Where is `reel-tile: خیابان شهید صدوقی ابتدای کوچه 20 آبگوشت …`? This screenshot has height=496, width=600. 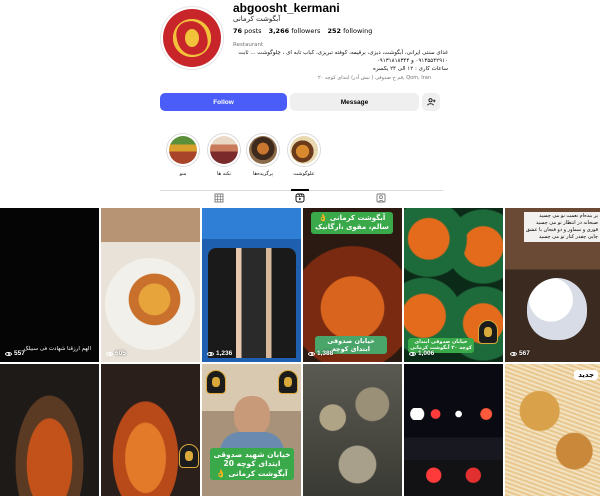
reel-tile: خیابان شهید صدوقی ابتدای کوچه 20 آبگوشت … is located at coordinates (251, 430).